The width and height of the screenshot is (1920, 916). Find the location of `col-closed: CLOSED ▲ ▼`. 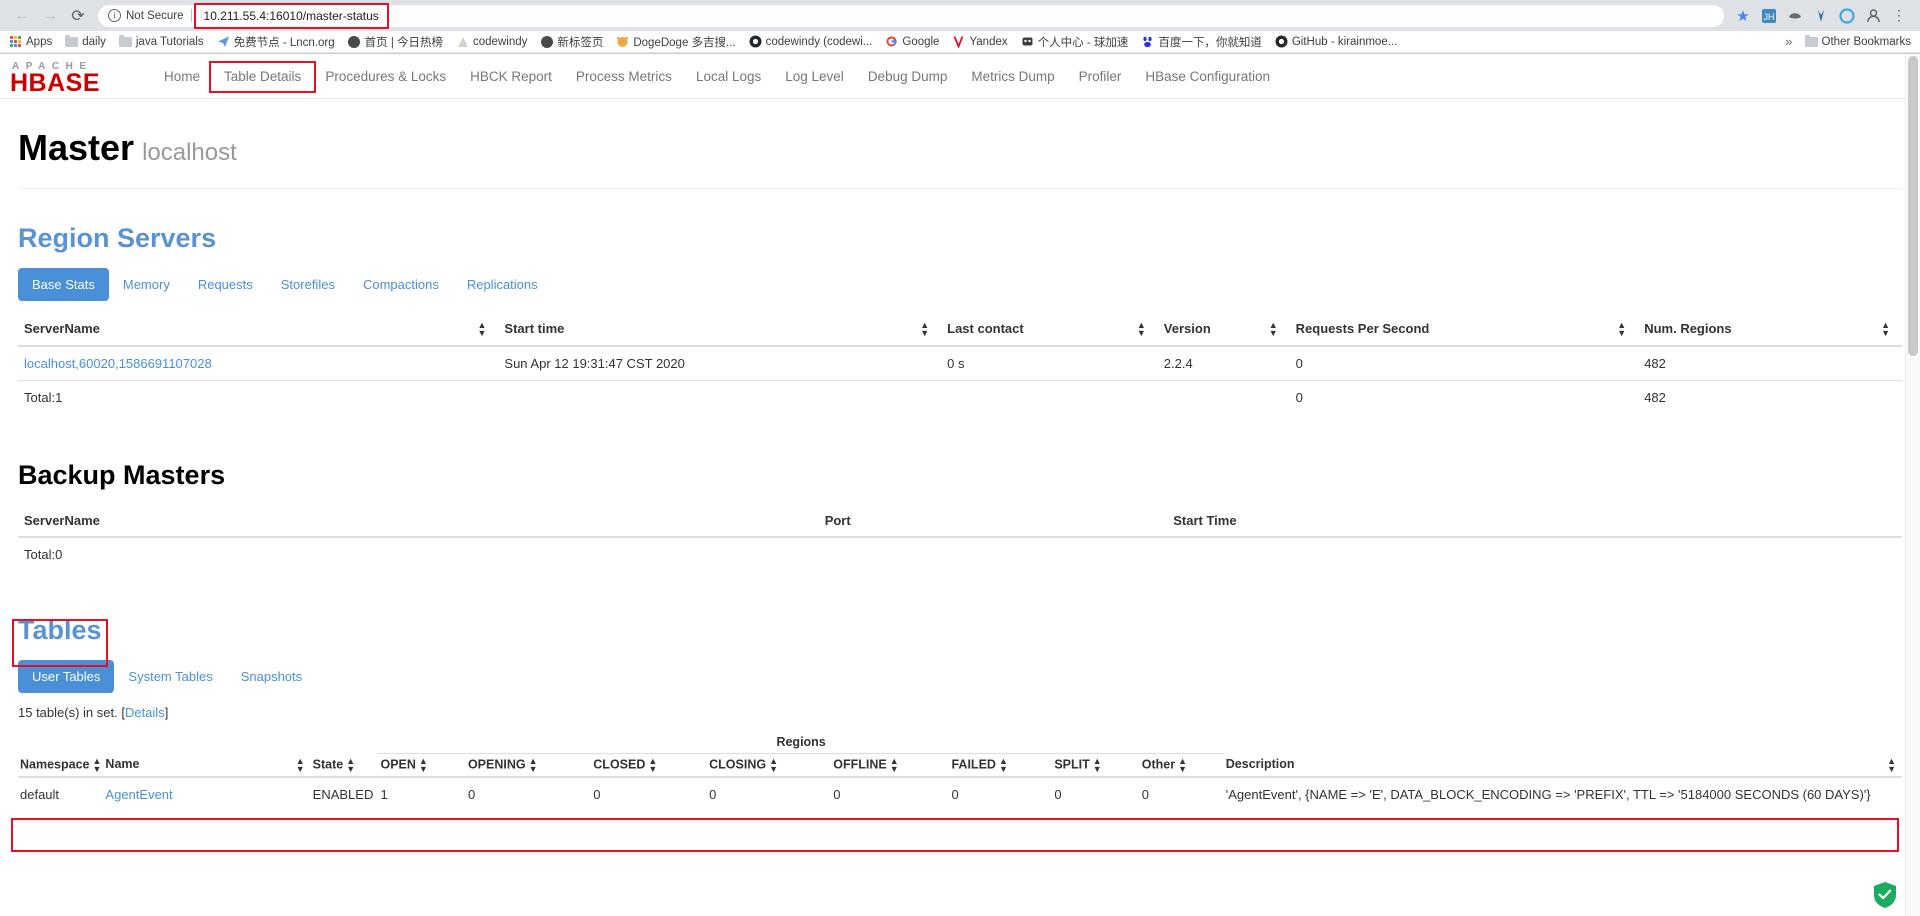

col-closed: CLOSED ▲ ▼ is located at coordinates (649, 766).